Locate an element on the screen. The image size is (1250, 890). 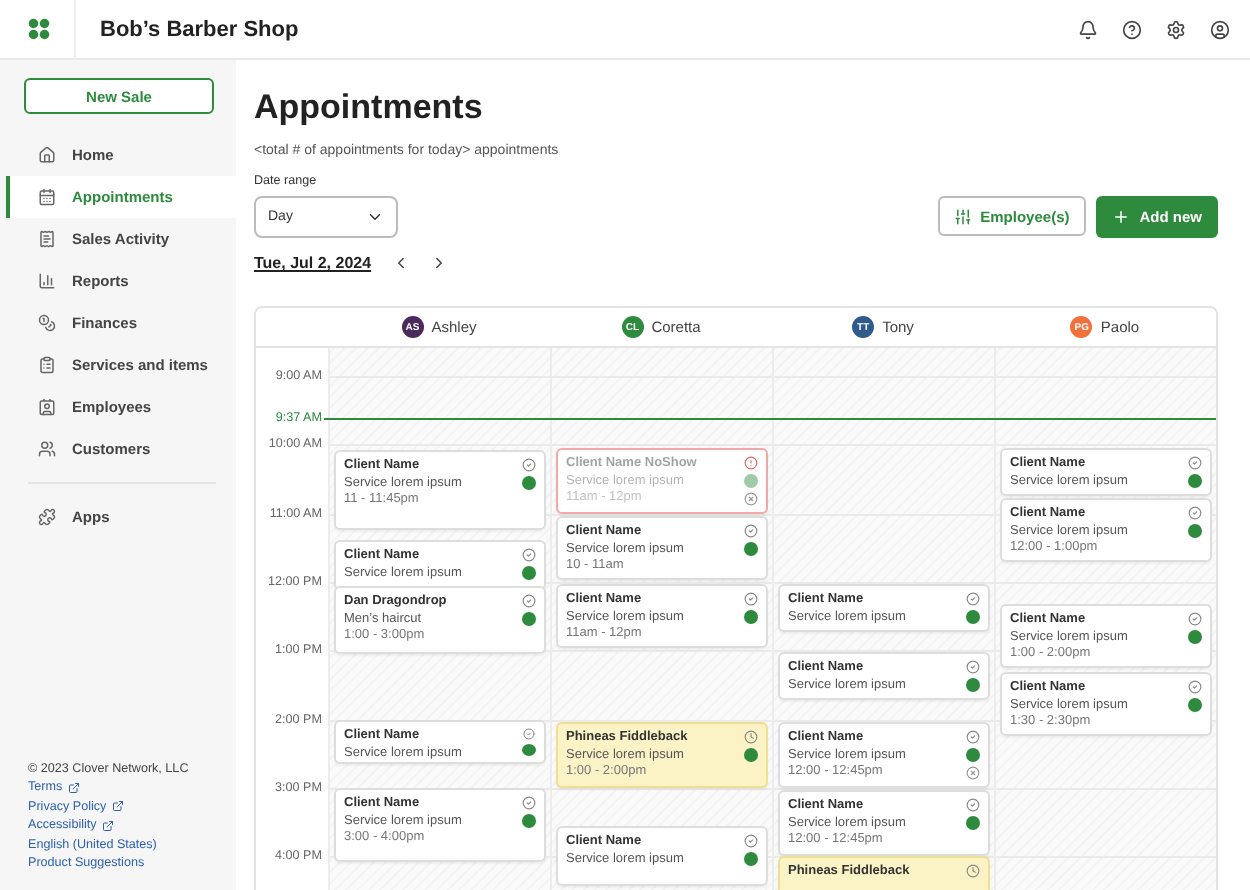
shop-title: Bob’s Barber Shop is located at coordinates (200, 29).